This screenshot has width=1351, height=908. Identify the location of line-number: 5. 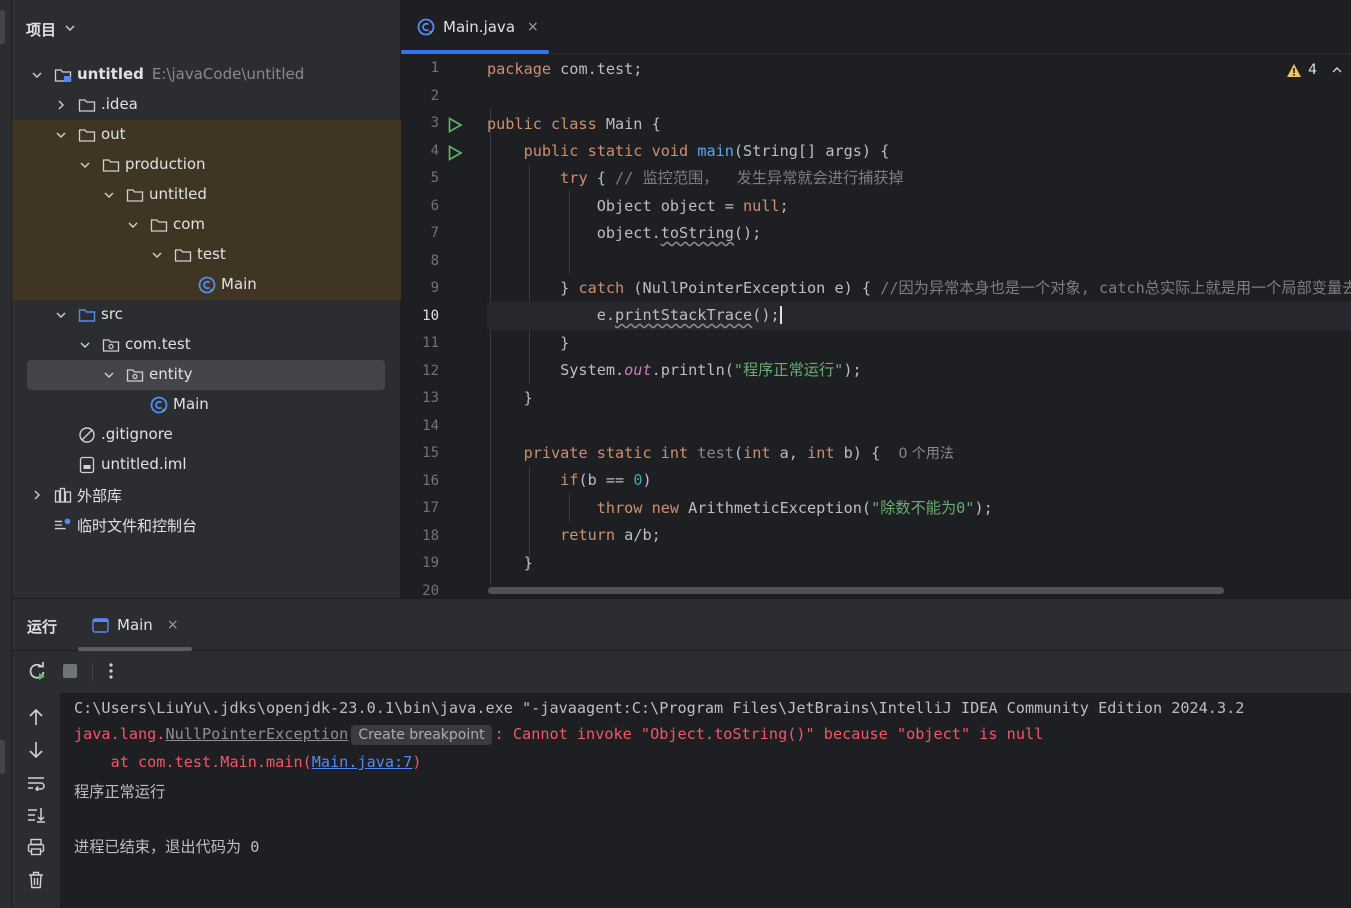
(434, 178).